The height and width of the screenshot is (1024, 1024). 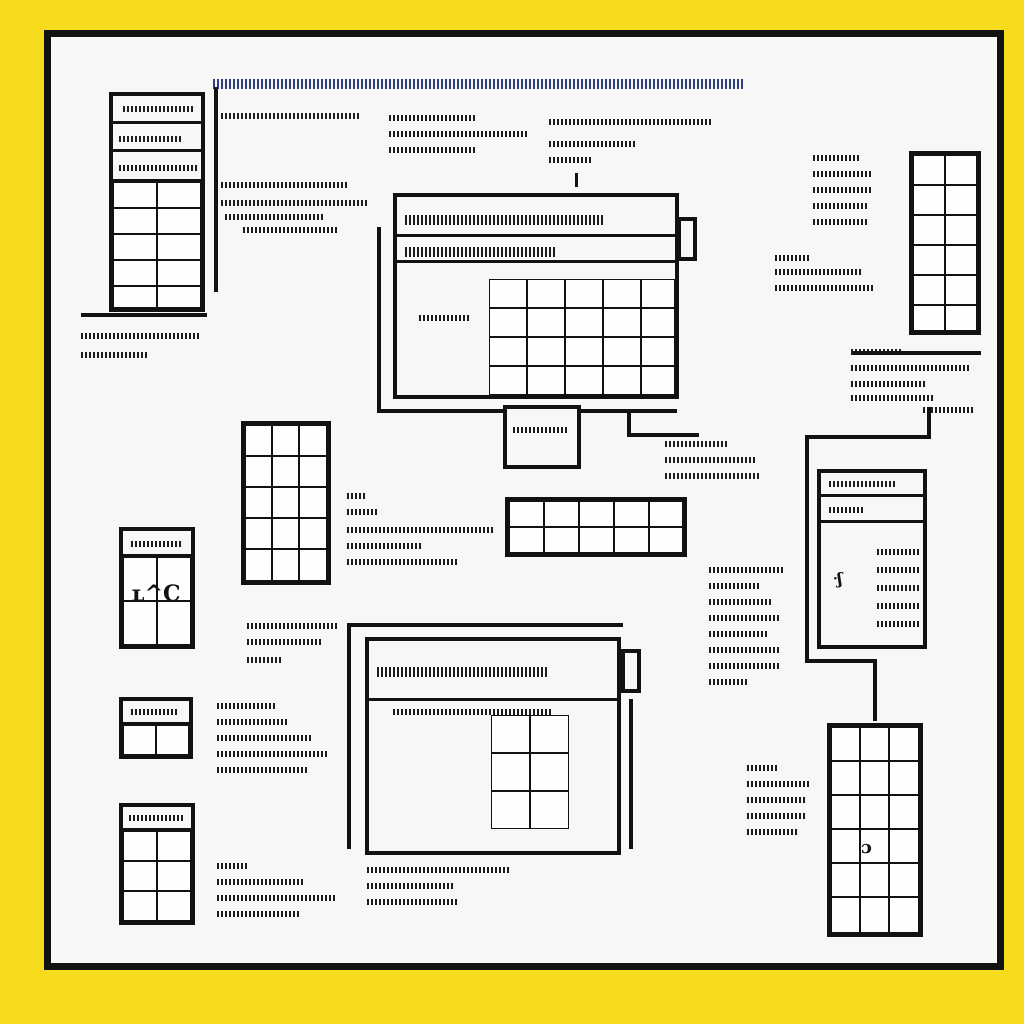 What do you see at coordinates (156, 594) in the screenshot?
I see `handwritten-mark: ʟ^C` at bounding box center [156, 594].